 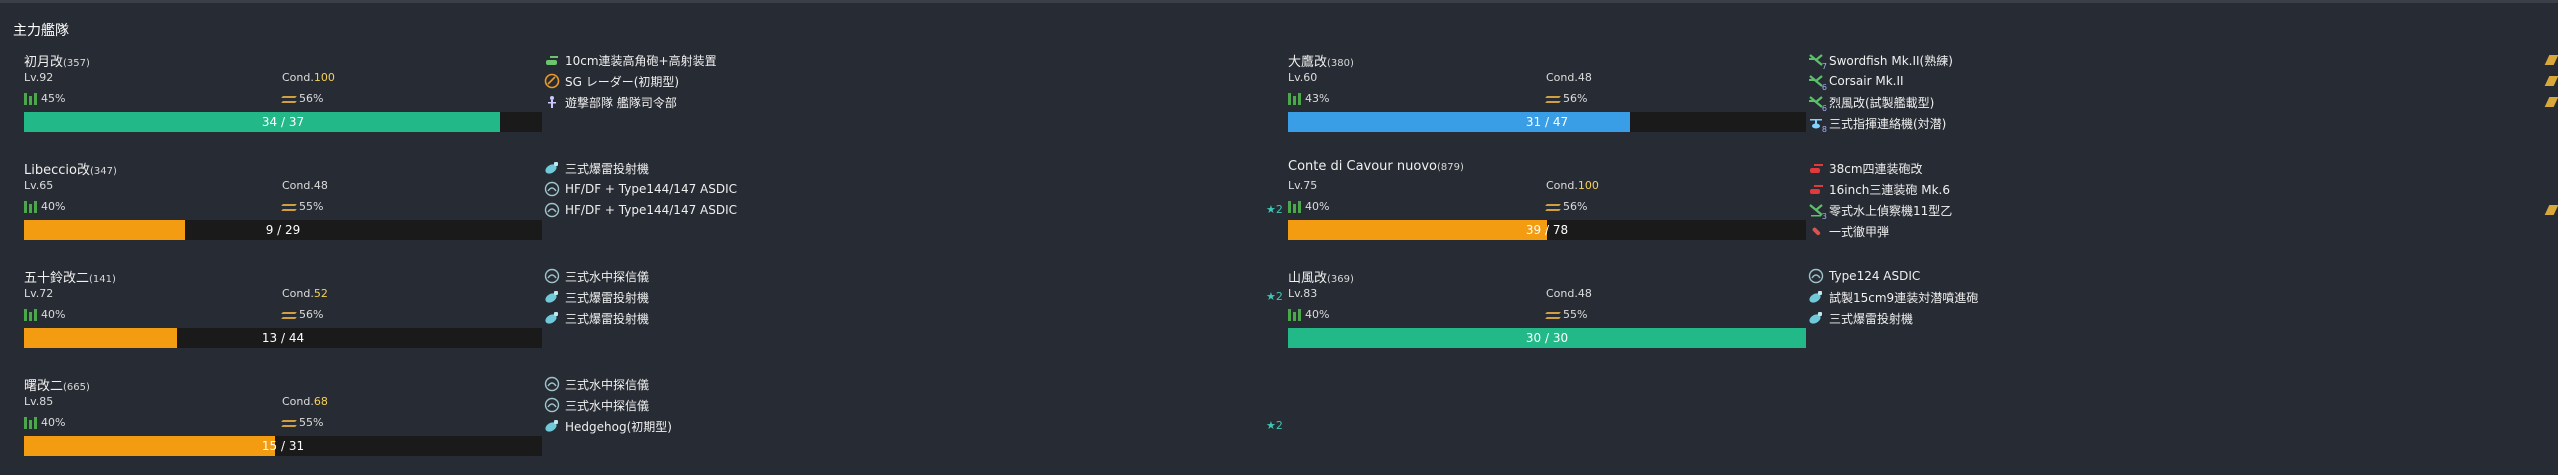 I want to click on equipment-item: 10cm連装高角砲+高射装置, so click(x=630, y=60).